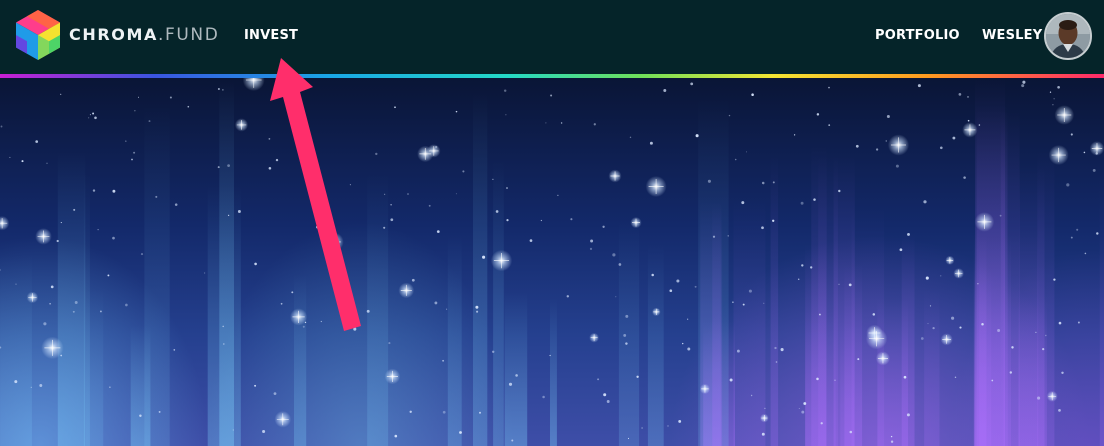 The image size is (1104, 446). Describe the element at coordinates (271, 36) in the screenshot. I see `nav-invest: INVEST` at that location.